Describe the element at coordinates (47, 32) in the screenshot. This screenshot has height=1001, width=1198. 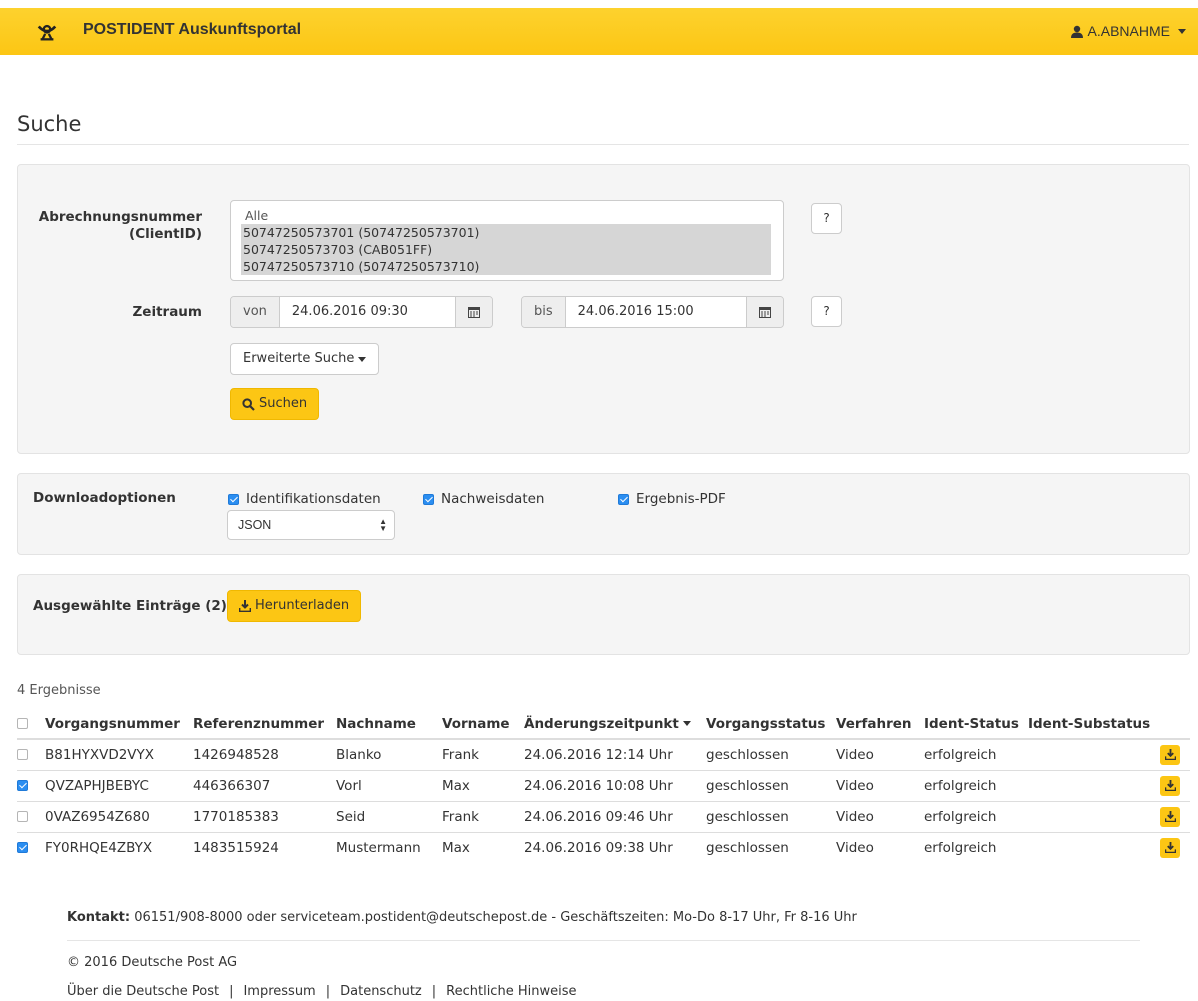
I see `posthorn-icon` at that location.